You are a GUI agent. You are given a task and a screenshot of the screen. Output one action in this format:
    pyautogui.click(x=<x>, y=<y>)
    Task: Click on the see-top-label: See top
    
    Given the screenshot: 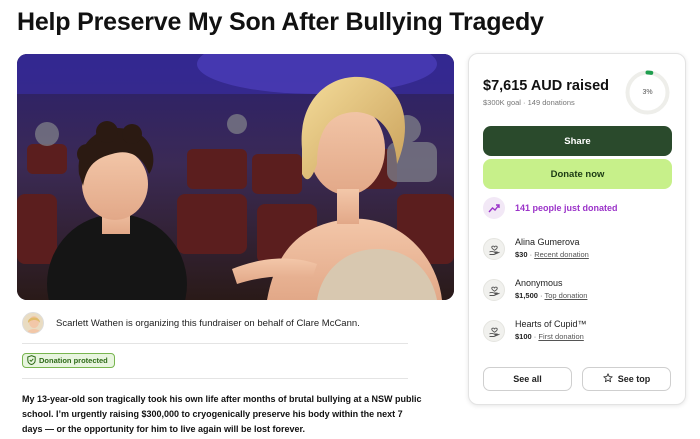 What is the action you would take?
    pyautogui.click(x=634, y=379)
    